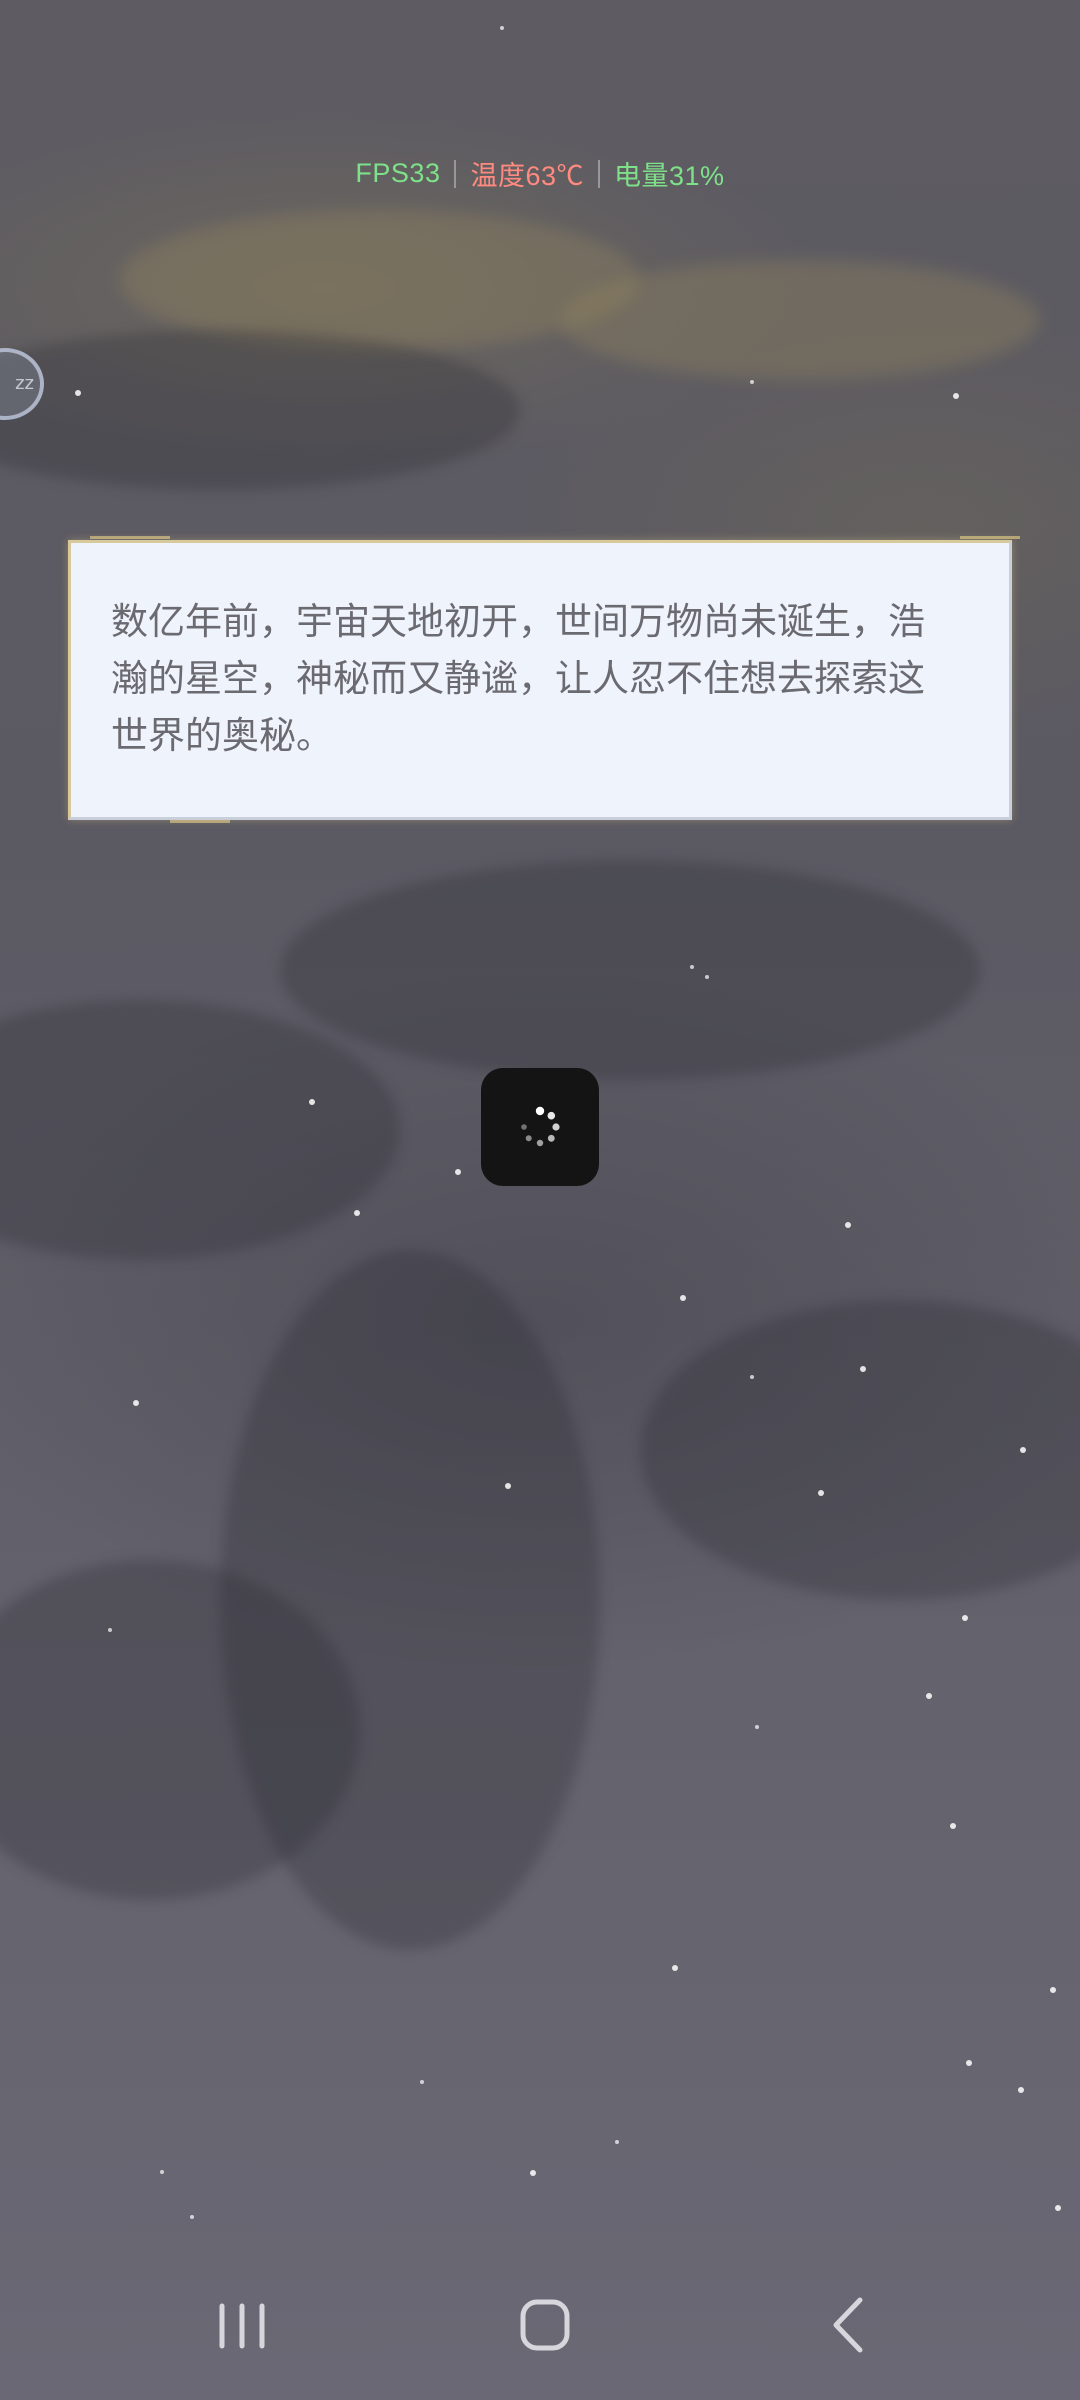 This screenshot has width=1080, height=2400. I want to click on recents-icon, so click(242, 2326).